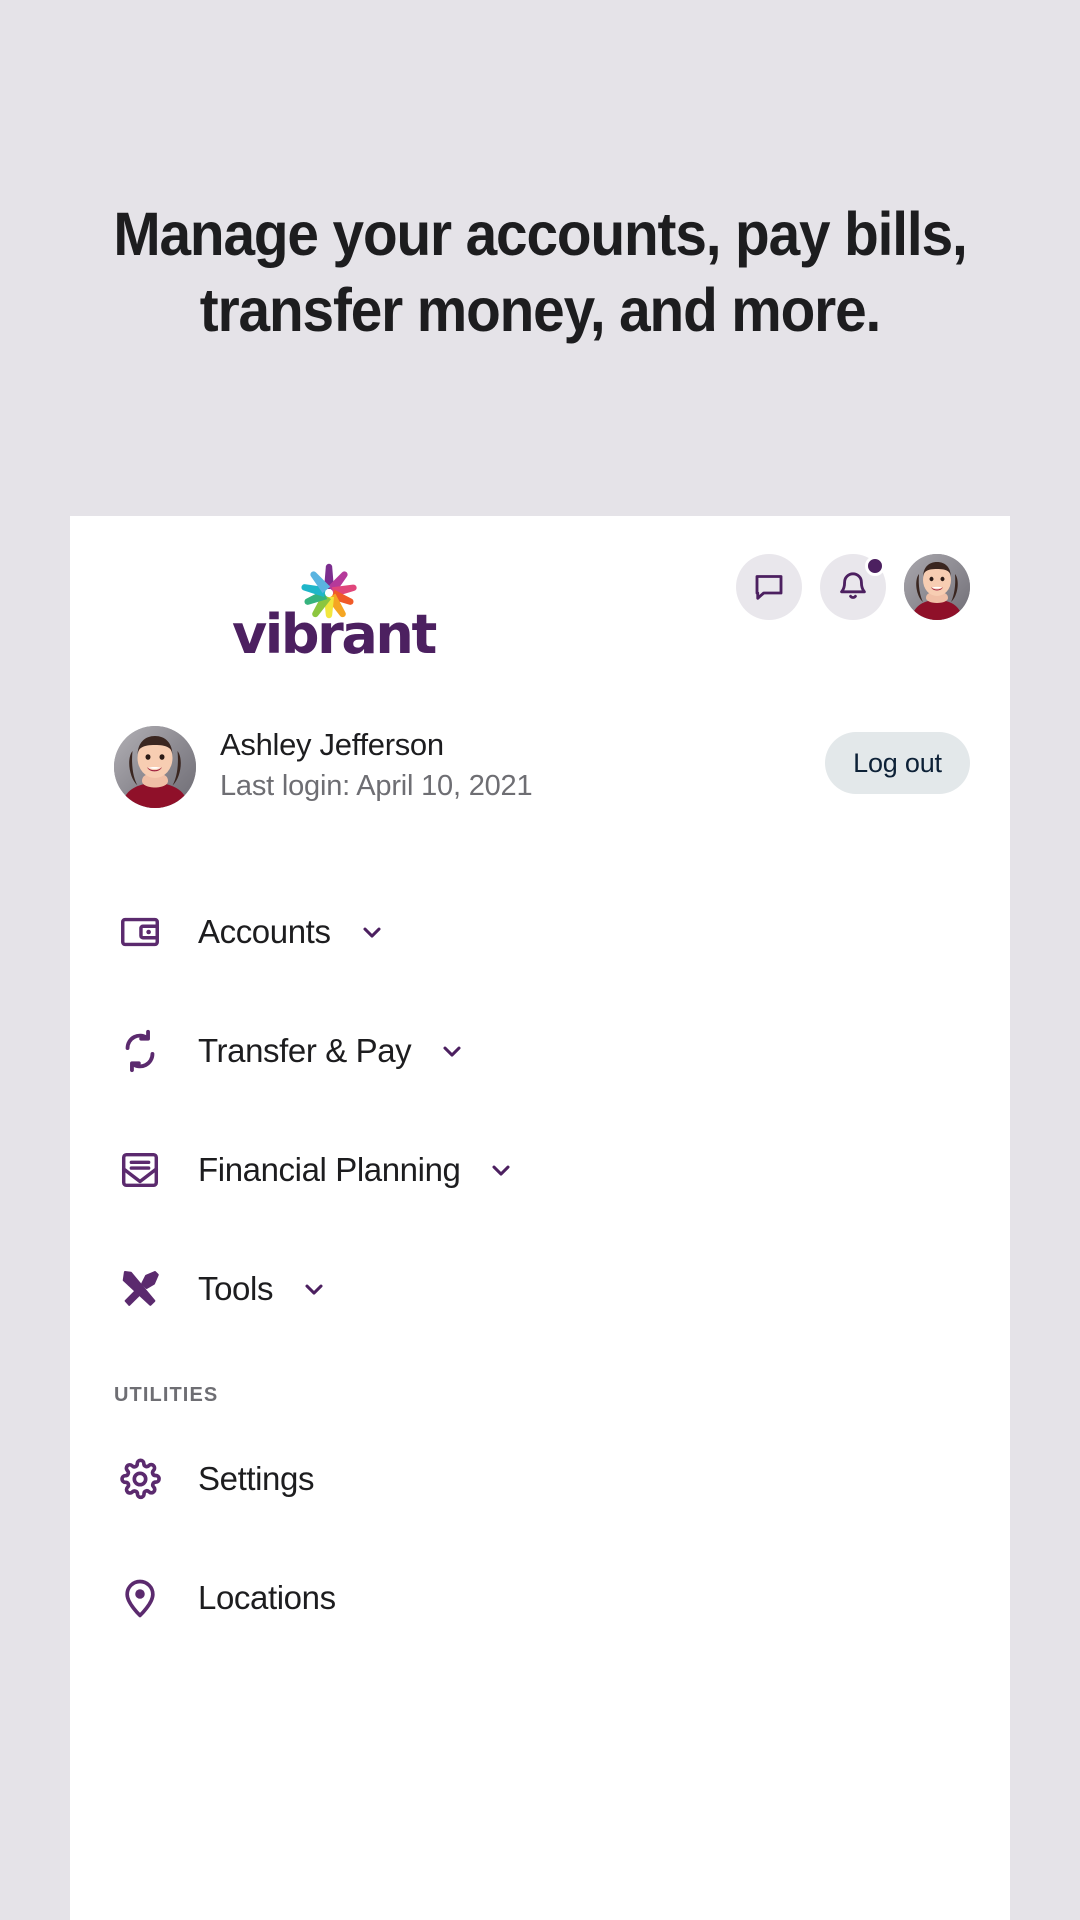 The height and width of the screenshot is (1920, 1080). What do you see at coordinates (875, 566) in the screenshot?
I see `notification-badge-dot` at bounding box center [875, 566].